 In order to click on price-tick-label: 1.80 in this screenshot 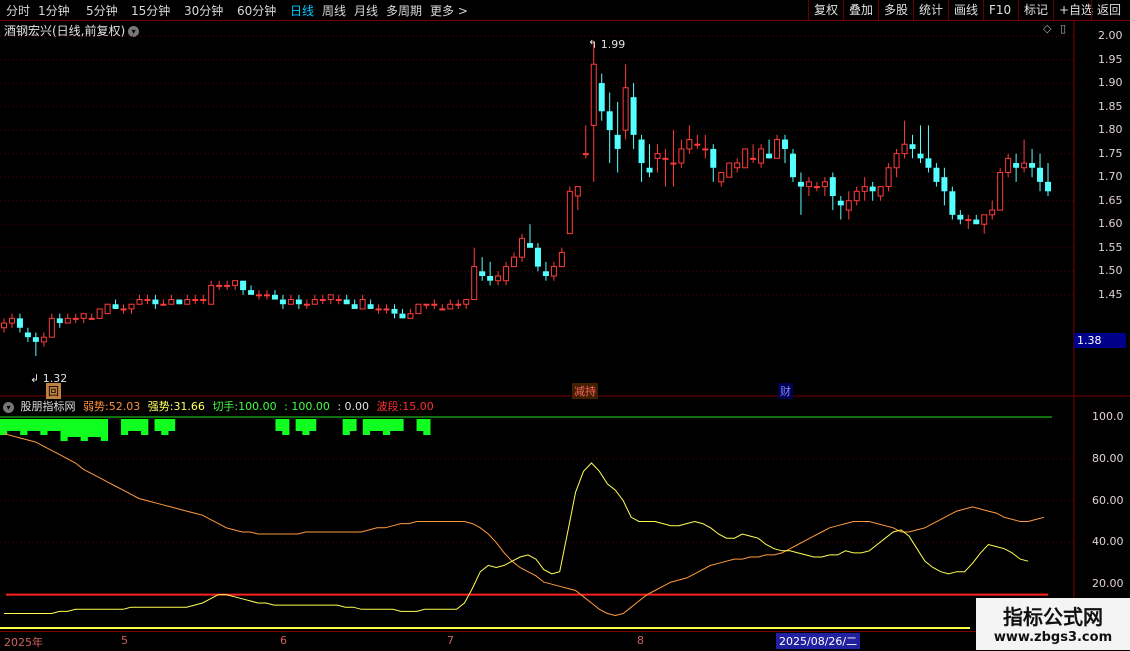, I will do `click(1110, 130)`.